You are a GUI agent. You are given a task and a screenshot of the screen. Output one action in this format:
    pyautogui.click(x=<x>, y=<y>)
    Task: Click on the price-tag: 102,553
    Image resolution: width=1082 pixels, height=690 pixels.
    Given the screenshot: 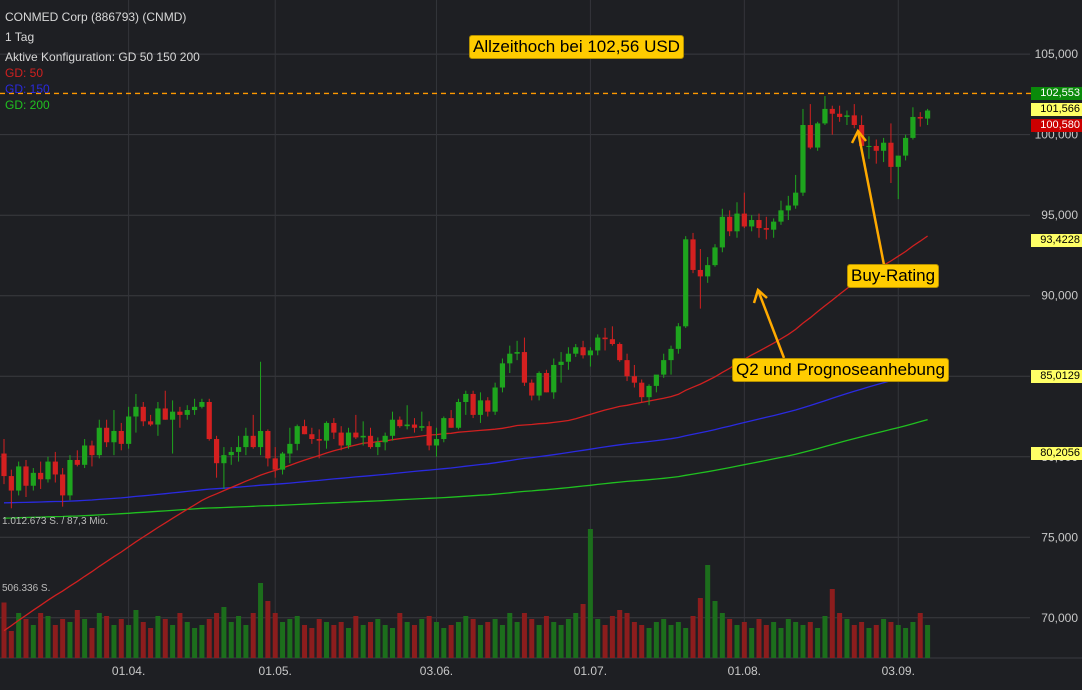 What is the action you would take?
    pyautogui.click(x=1056, y=94)
    